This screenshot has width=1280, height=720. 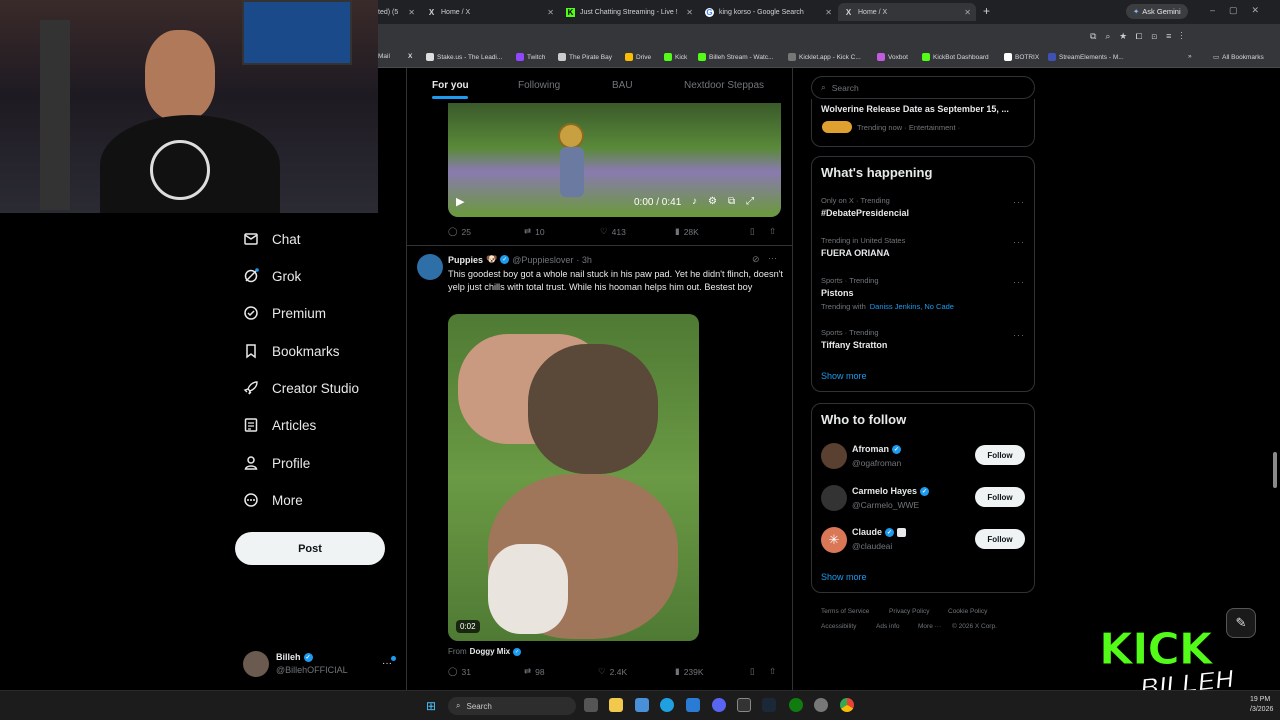 What do you see at coordinates (1275, 470) in the screenshot?
I see `scrollbar` at bounding box center [1275, 470].